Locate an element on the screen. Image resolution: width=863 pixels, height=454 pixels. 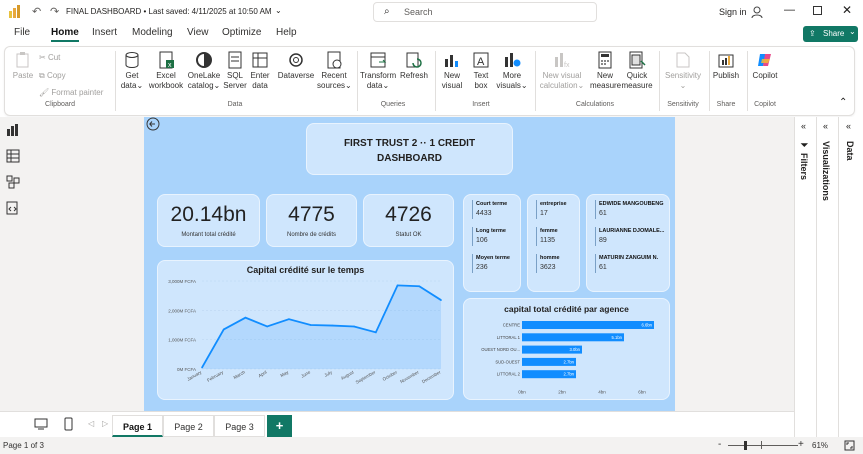
maximize-icon is located at coordinates (817, 10).